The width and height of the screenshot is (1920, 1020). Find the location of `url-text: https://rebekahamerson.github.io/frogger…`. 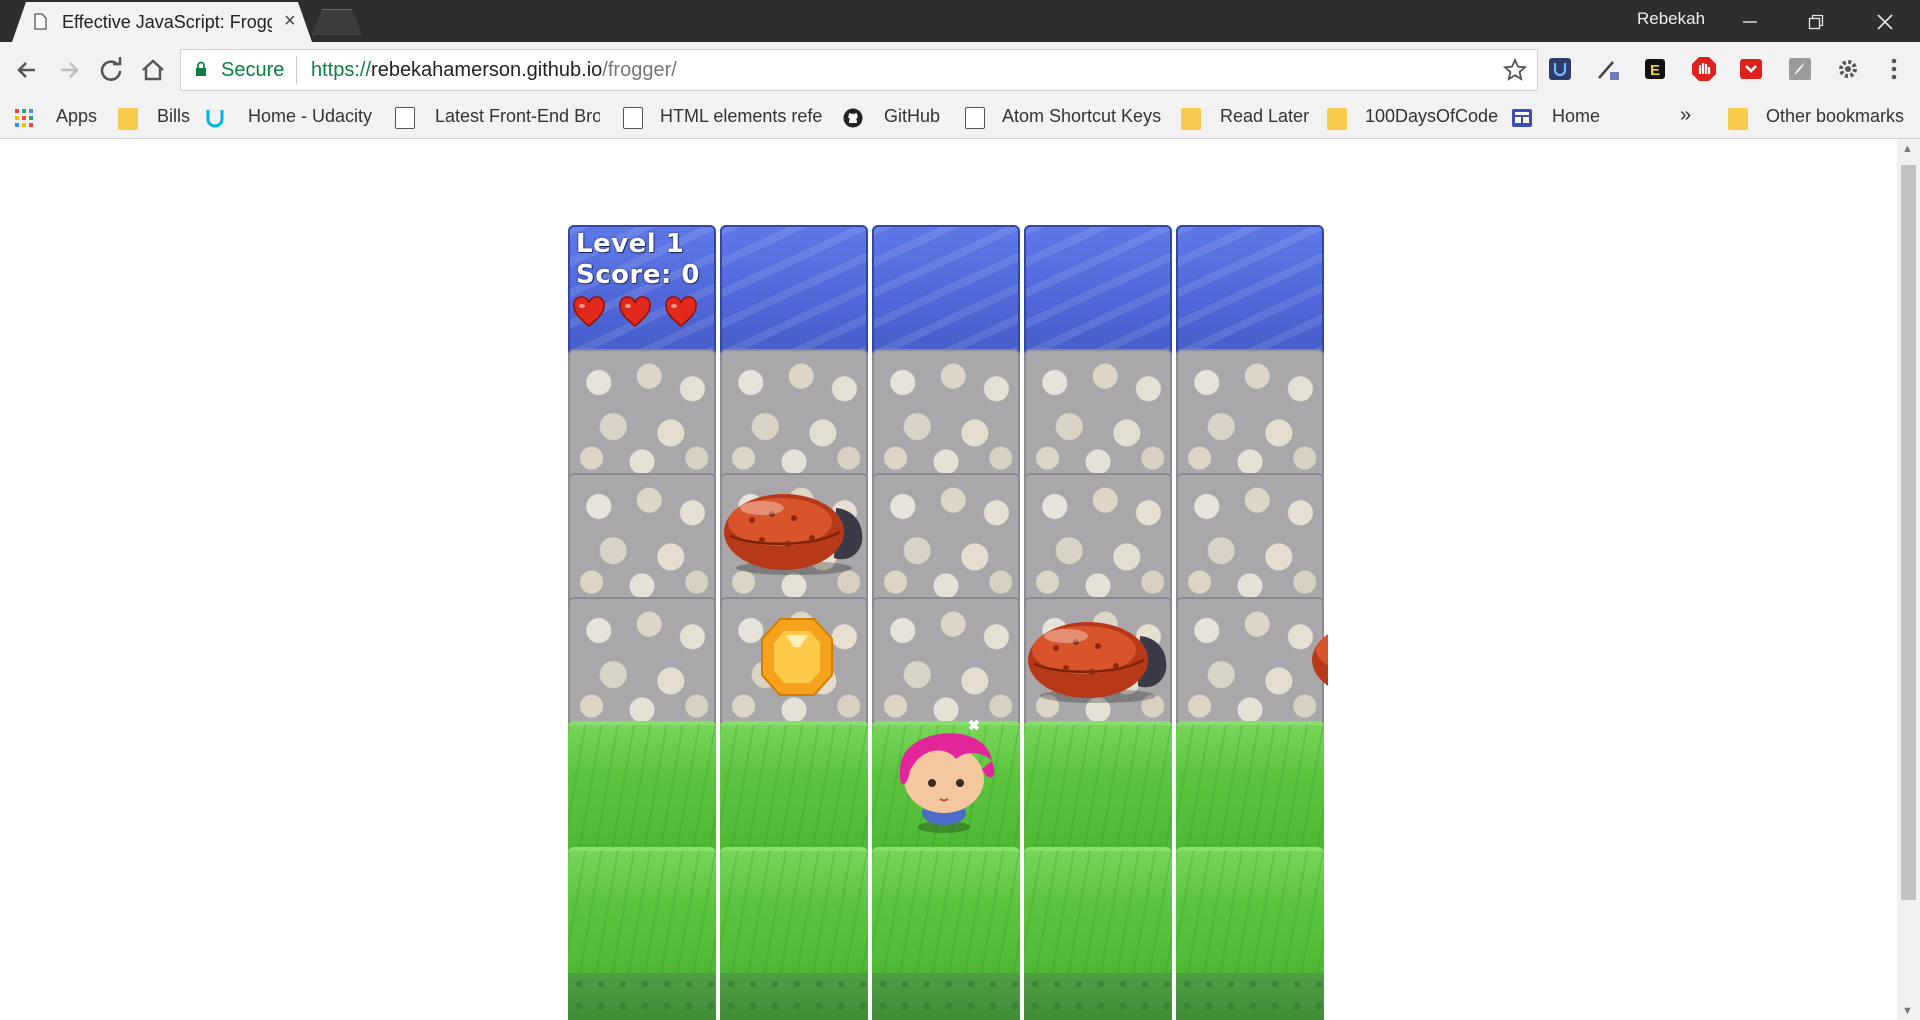

url-text: https://rebekahamerson.github.io/frogger… is located at coordinates (494, 70).